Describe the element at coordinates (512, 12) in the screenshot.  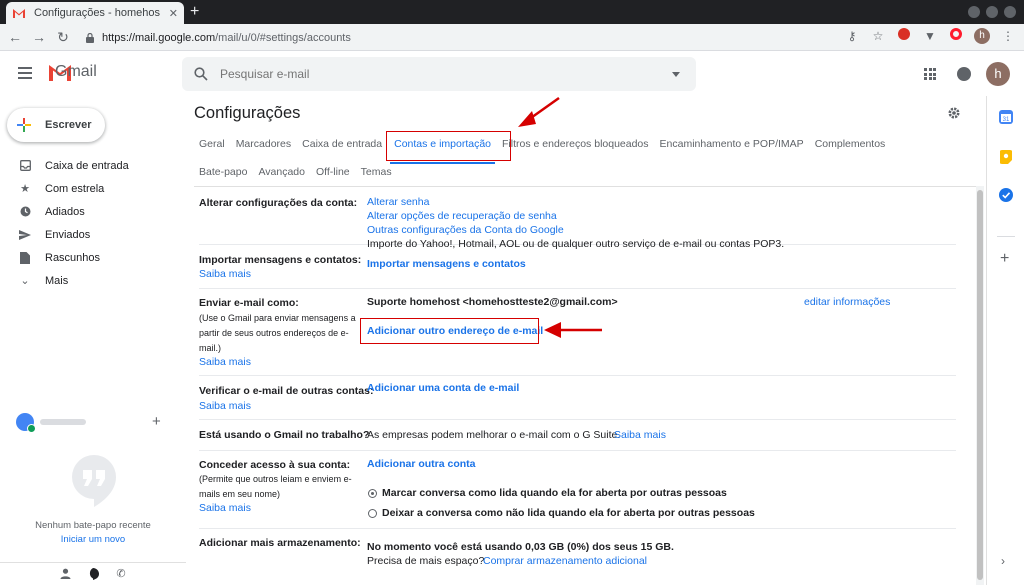
I see `browser-tab-strip: Configurações - homehos ✕ +` at that location.